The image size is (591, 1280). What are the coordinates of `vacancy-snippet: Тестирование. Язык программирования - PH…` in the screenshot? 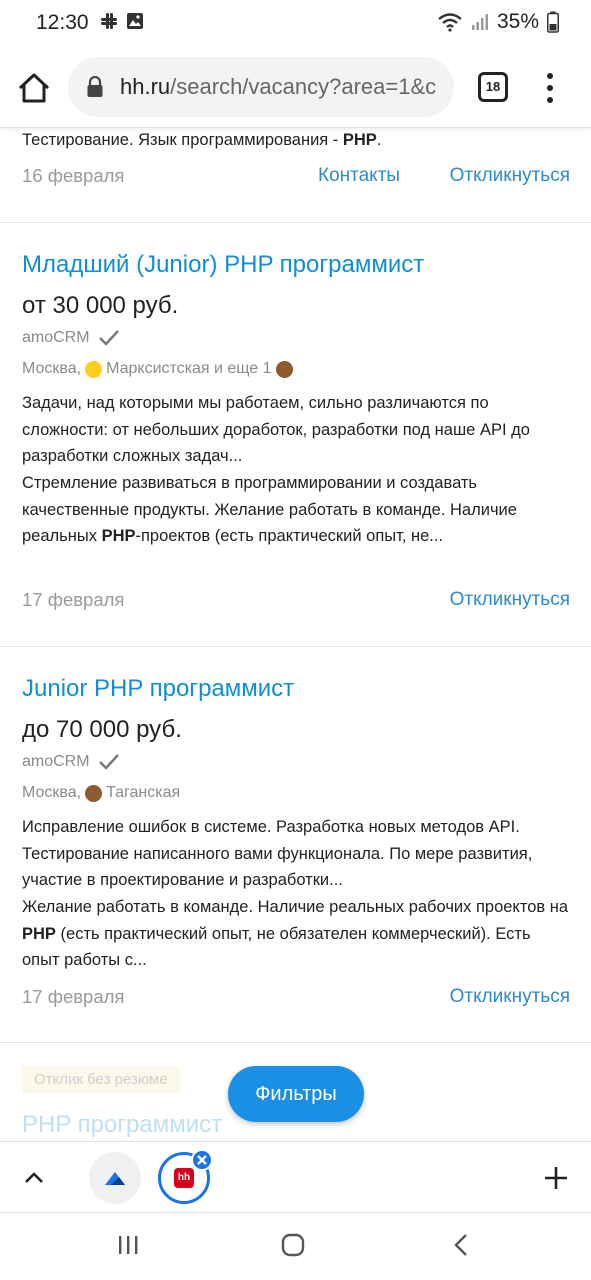 It's located at (297, 141).